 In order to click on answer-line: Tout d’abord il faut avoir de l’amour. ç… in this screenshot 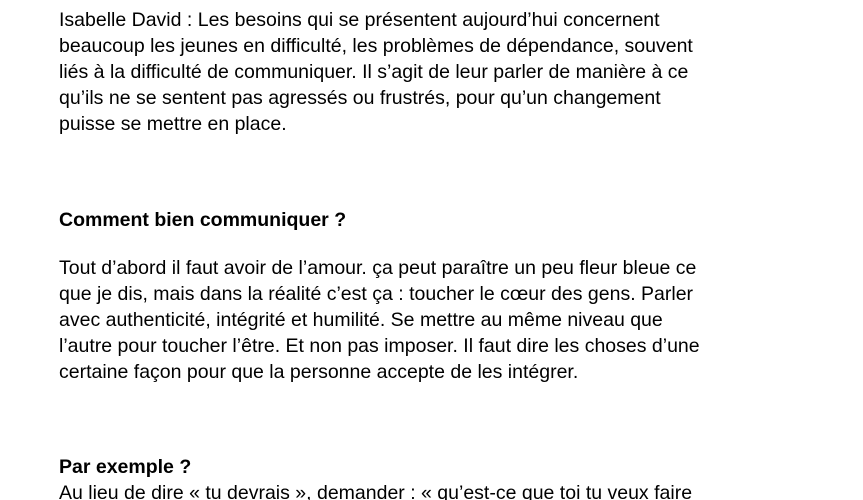, I will do `click(378, 268)`.